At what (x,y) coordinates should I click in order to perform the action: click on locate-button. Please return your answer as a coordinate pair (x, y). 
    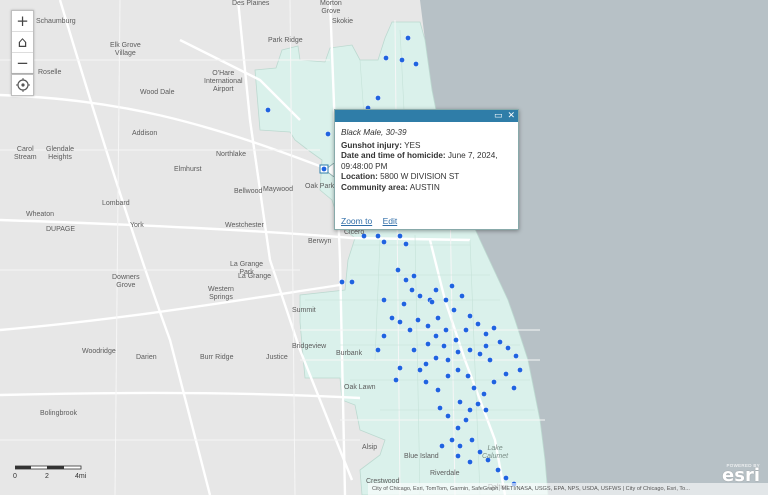
    Looking at the image, I should click on (22, 85).